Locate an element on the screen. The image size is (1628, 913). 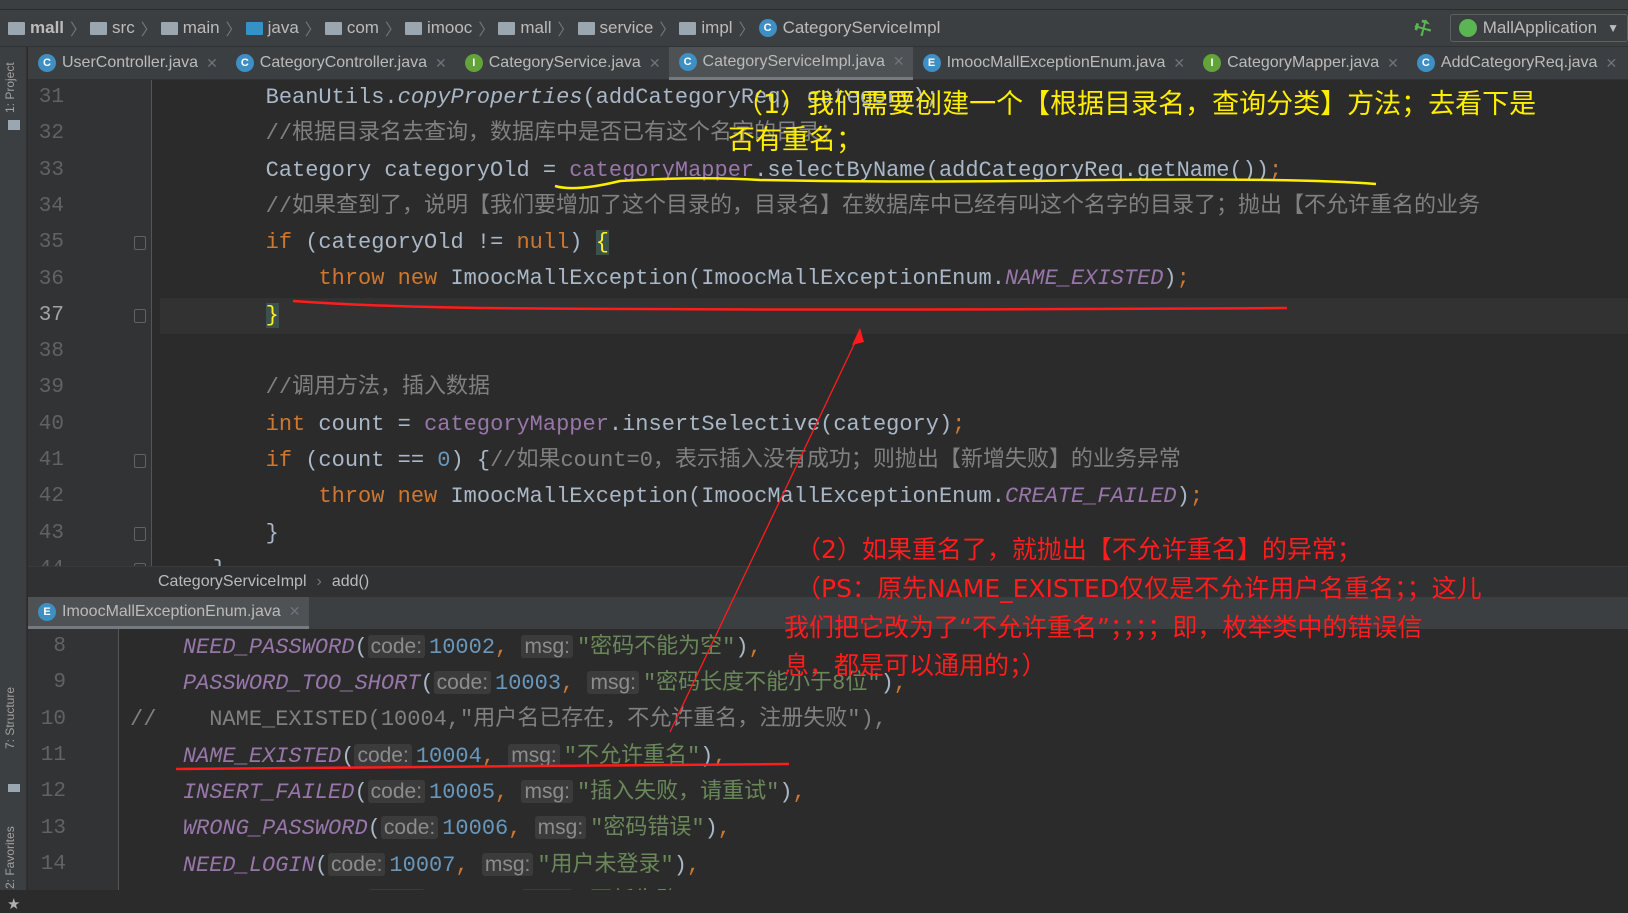
breadcrumb-label: main is located at coordinates (201, 27).